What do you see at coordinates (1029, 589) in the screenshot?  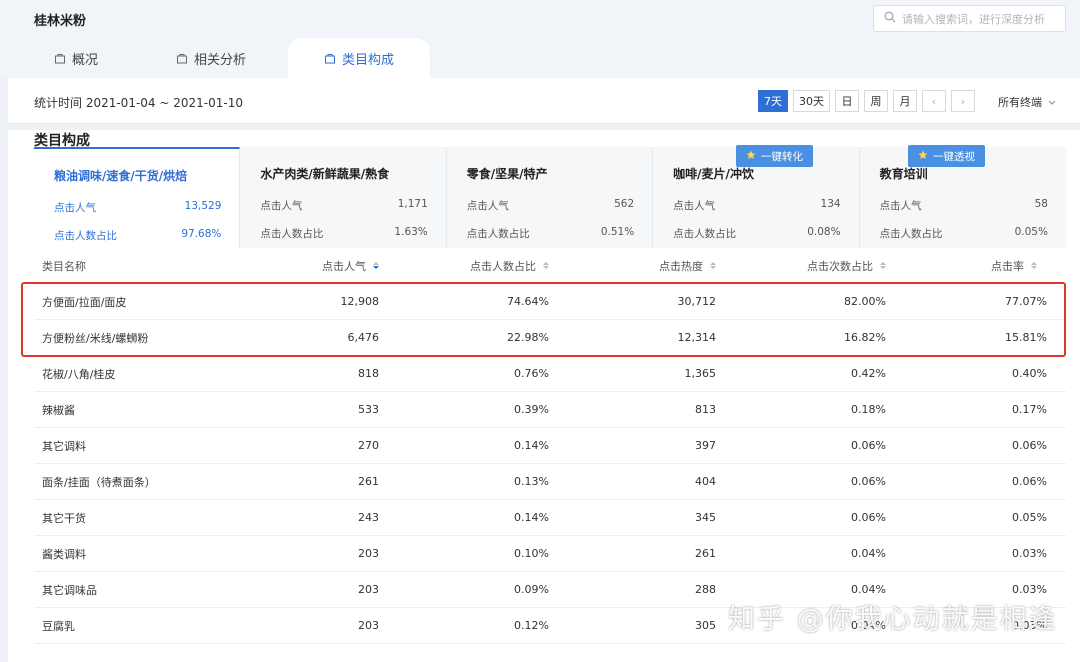 I see `cell-click-rate: 0.03%` at bounding box center [1029, 589].